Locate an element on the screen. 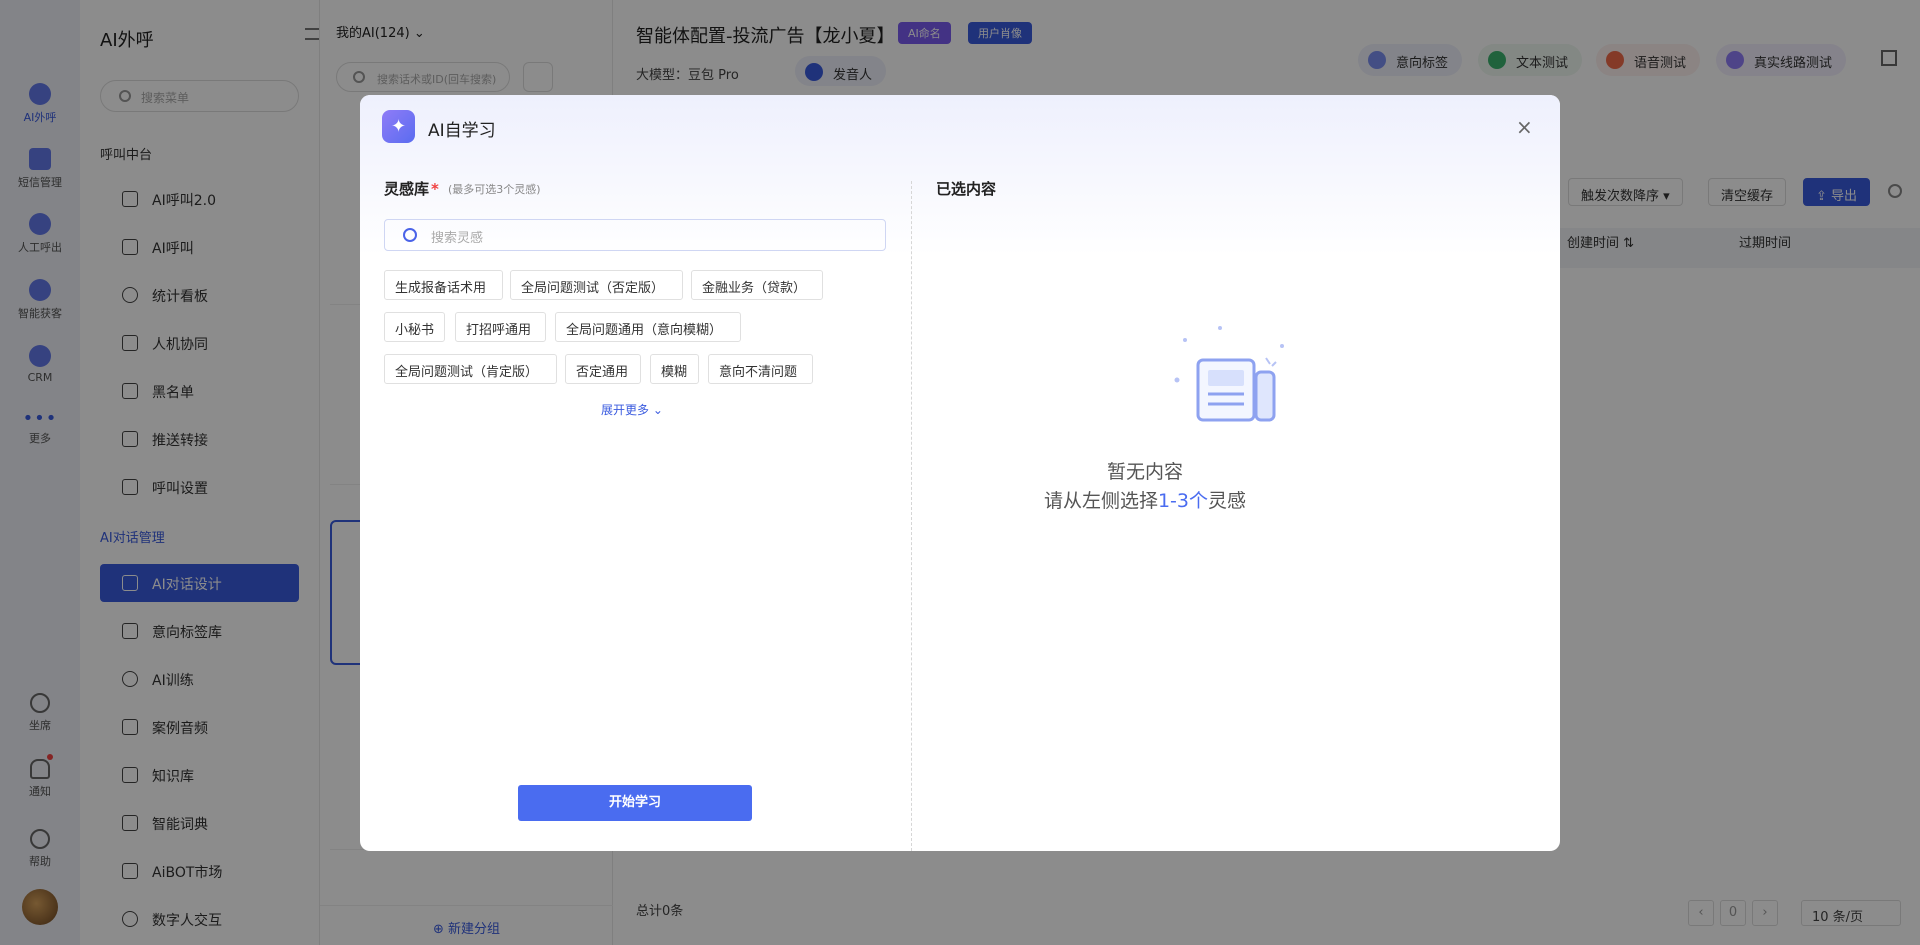  max-select-hint: (最多可选3个灵感) is located at coordinates (494, 189).